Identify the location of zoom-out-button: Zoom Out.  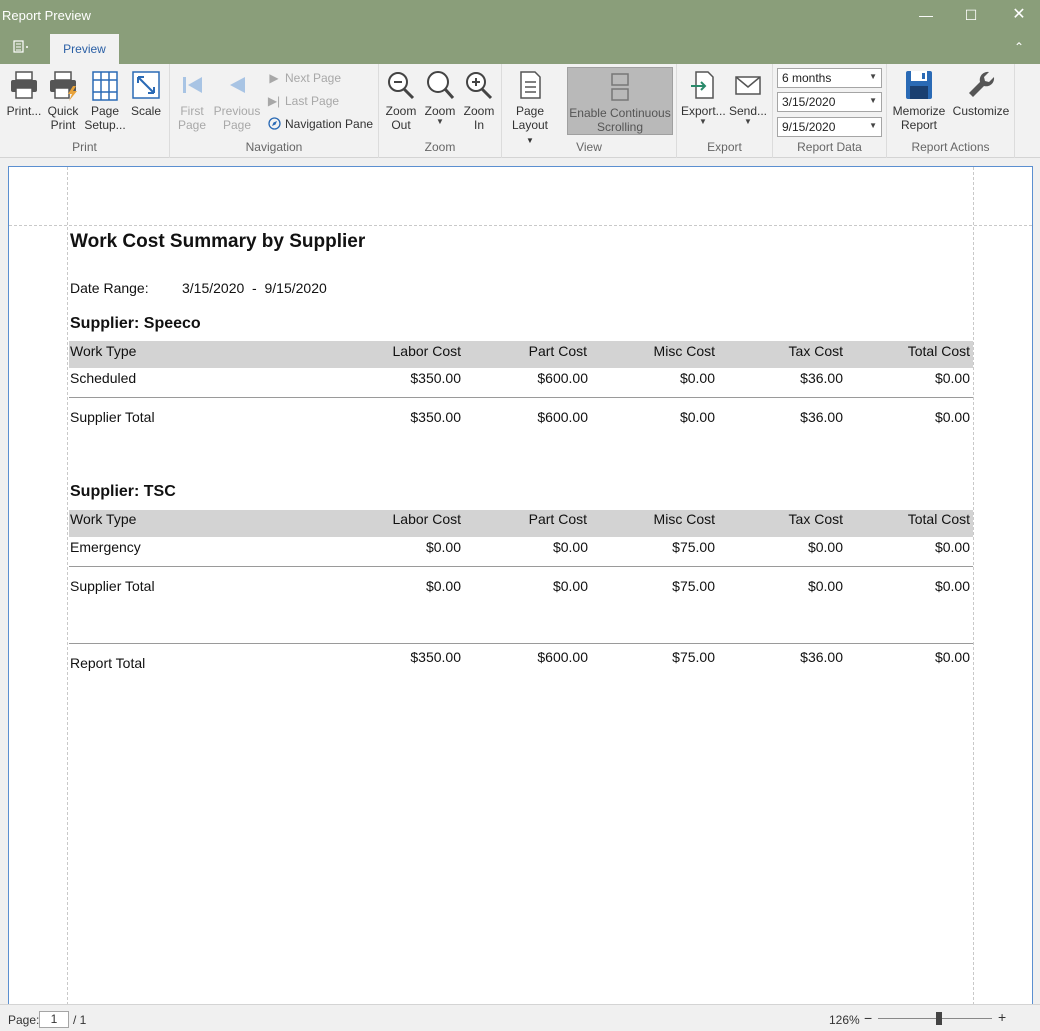
(401, 100).